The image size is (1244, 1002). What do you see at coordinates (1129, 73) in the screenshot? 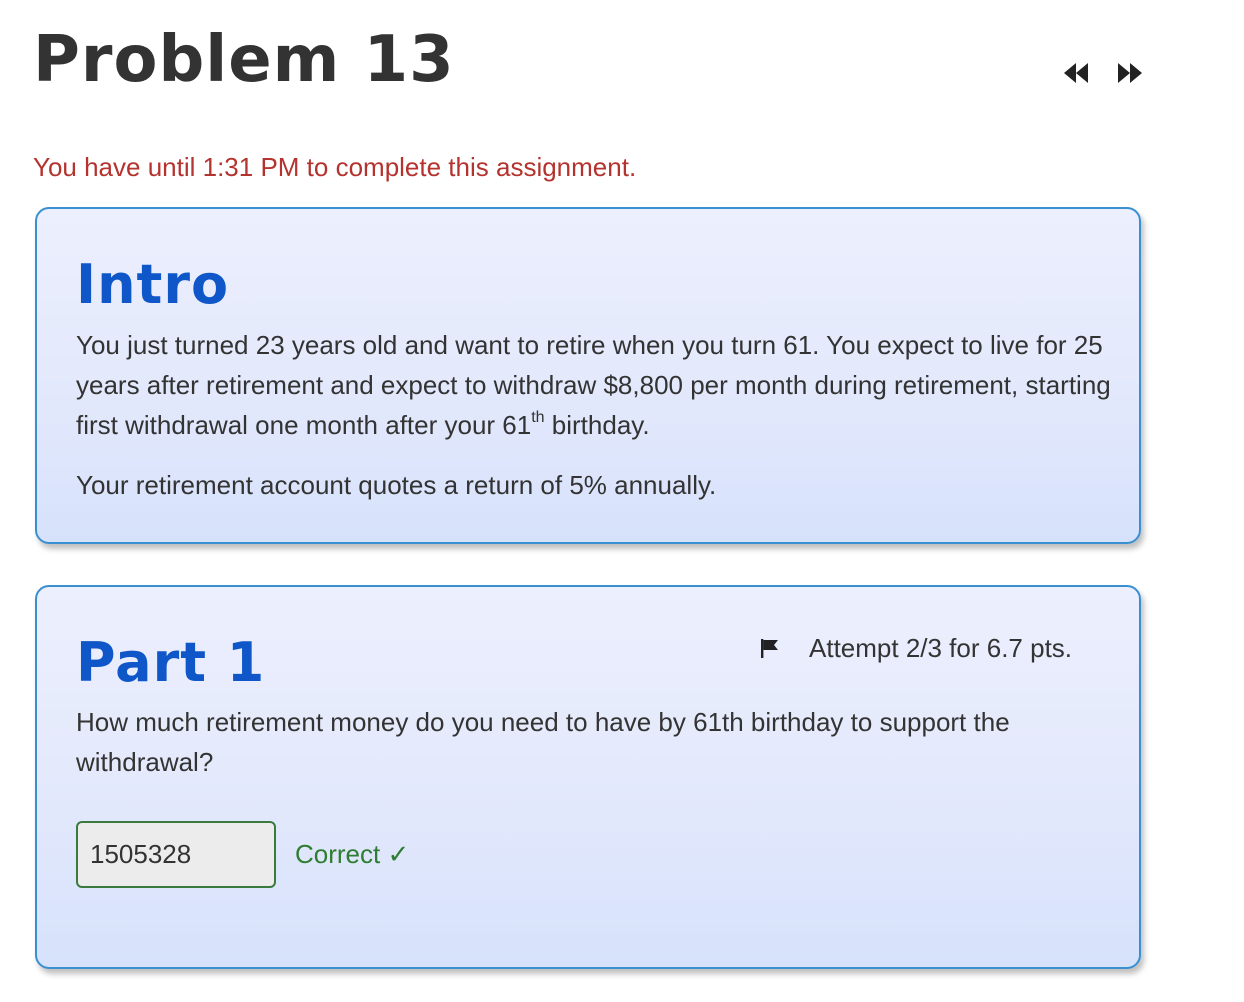
I see `fast-forward-icon` at bounding box center [1129, 73].